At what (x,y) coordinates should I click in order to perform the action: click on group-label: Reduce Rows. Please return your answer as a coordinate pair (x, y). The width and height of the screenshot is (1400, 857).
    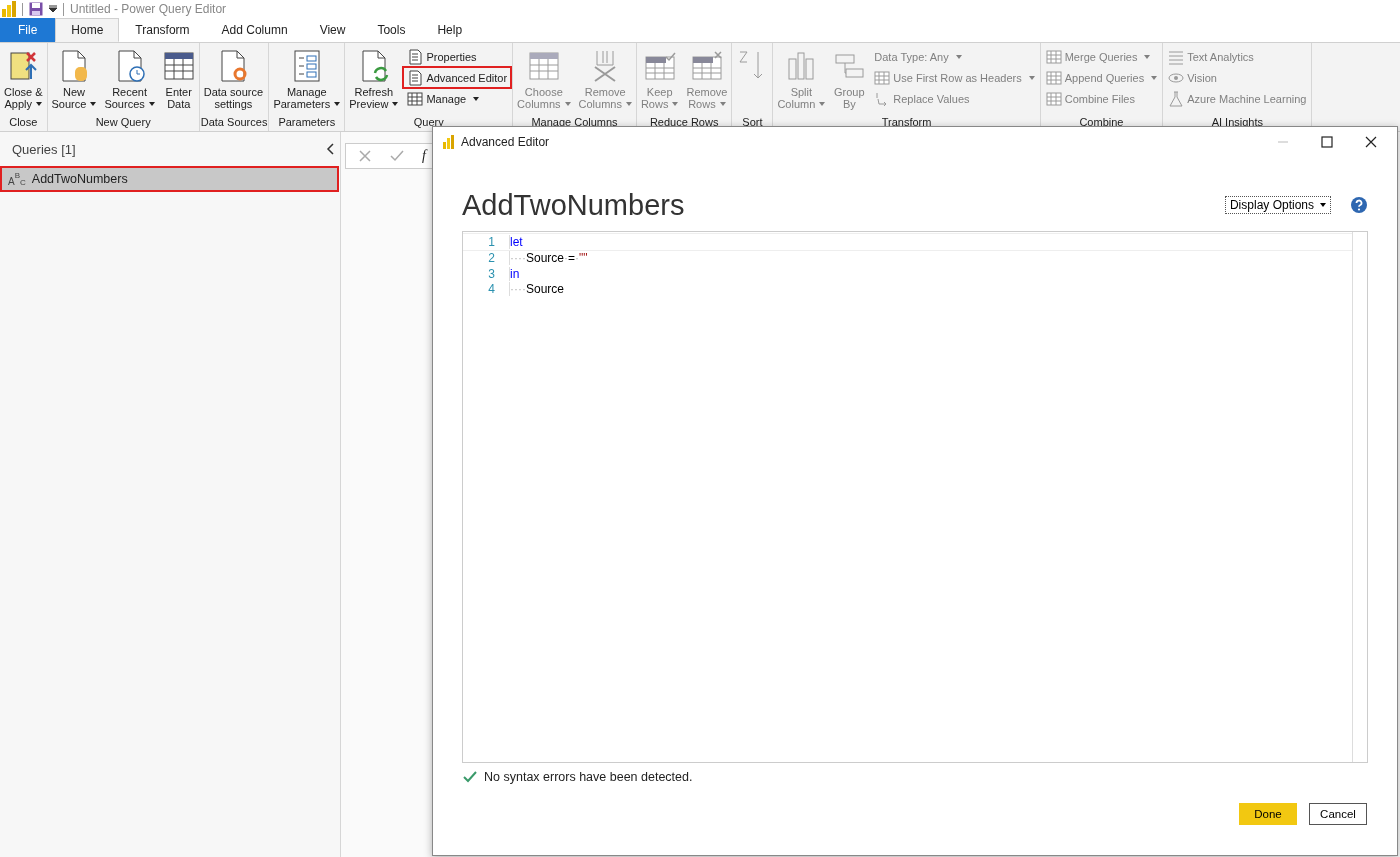
    Looking at the image, I should click on (684, 123).